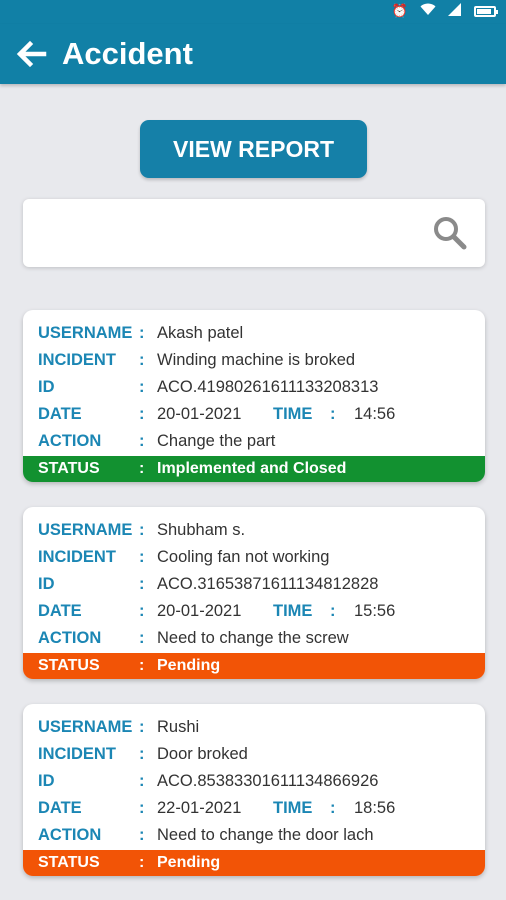 This screenshot has height=900, width=506. I want to click on username-value: Rushi, so click(178, 727).